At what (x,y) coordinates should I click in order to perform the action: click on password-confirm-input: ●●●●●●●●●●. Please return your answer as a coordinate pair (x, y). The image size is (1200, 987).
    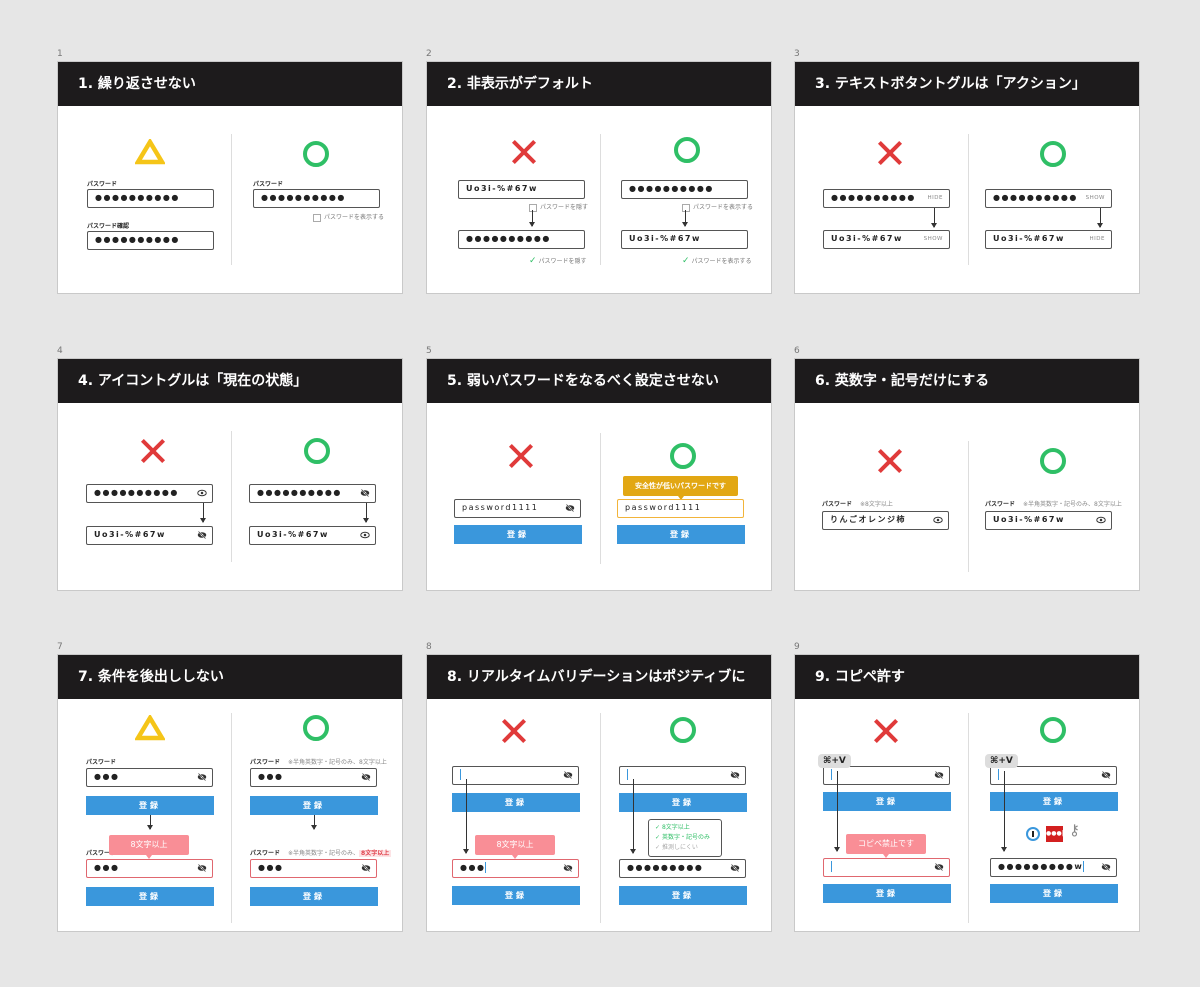
    Looking at the image, I should click on (150, 240).